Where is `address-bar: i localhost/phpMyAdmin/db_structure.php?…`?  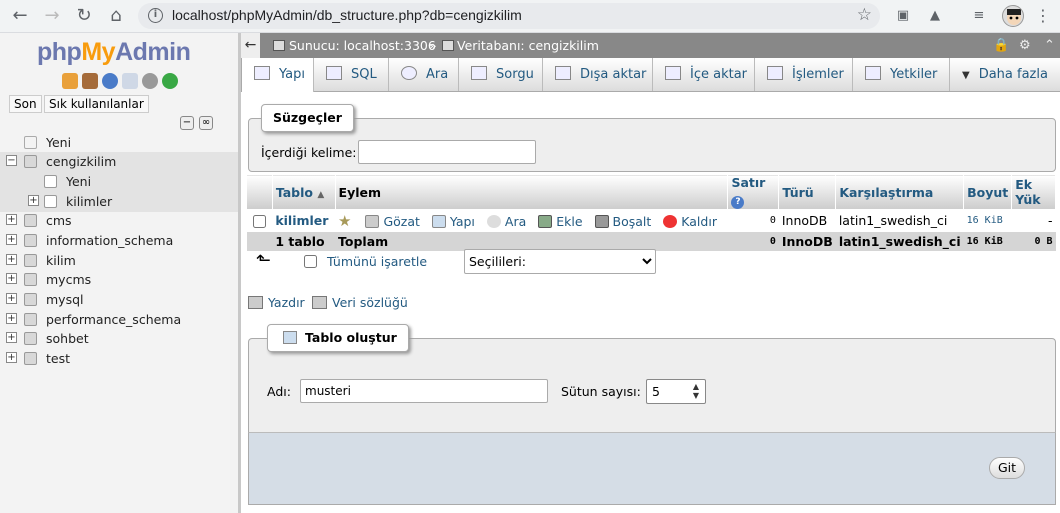
address-bar: i localhost/phpMyAdmin/db_structure.php?… is located at coordinates (509, 16).